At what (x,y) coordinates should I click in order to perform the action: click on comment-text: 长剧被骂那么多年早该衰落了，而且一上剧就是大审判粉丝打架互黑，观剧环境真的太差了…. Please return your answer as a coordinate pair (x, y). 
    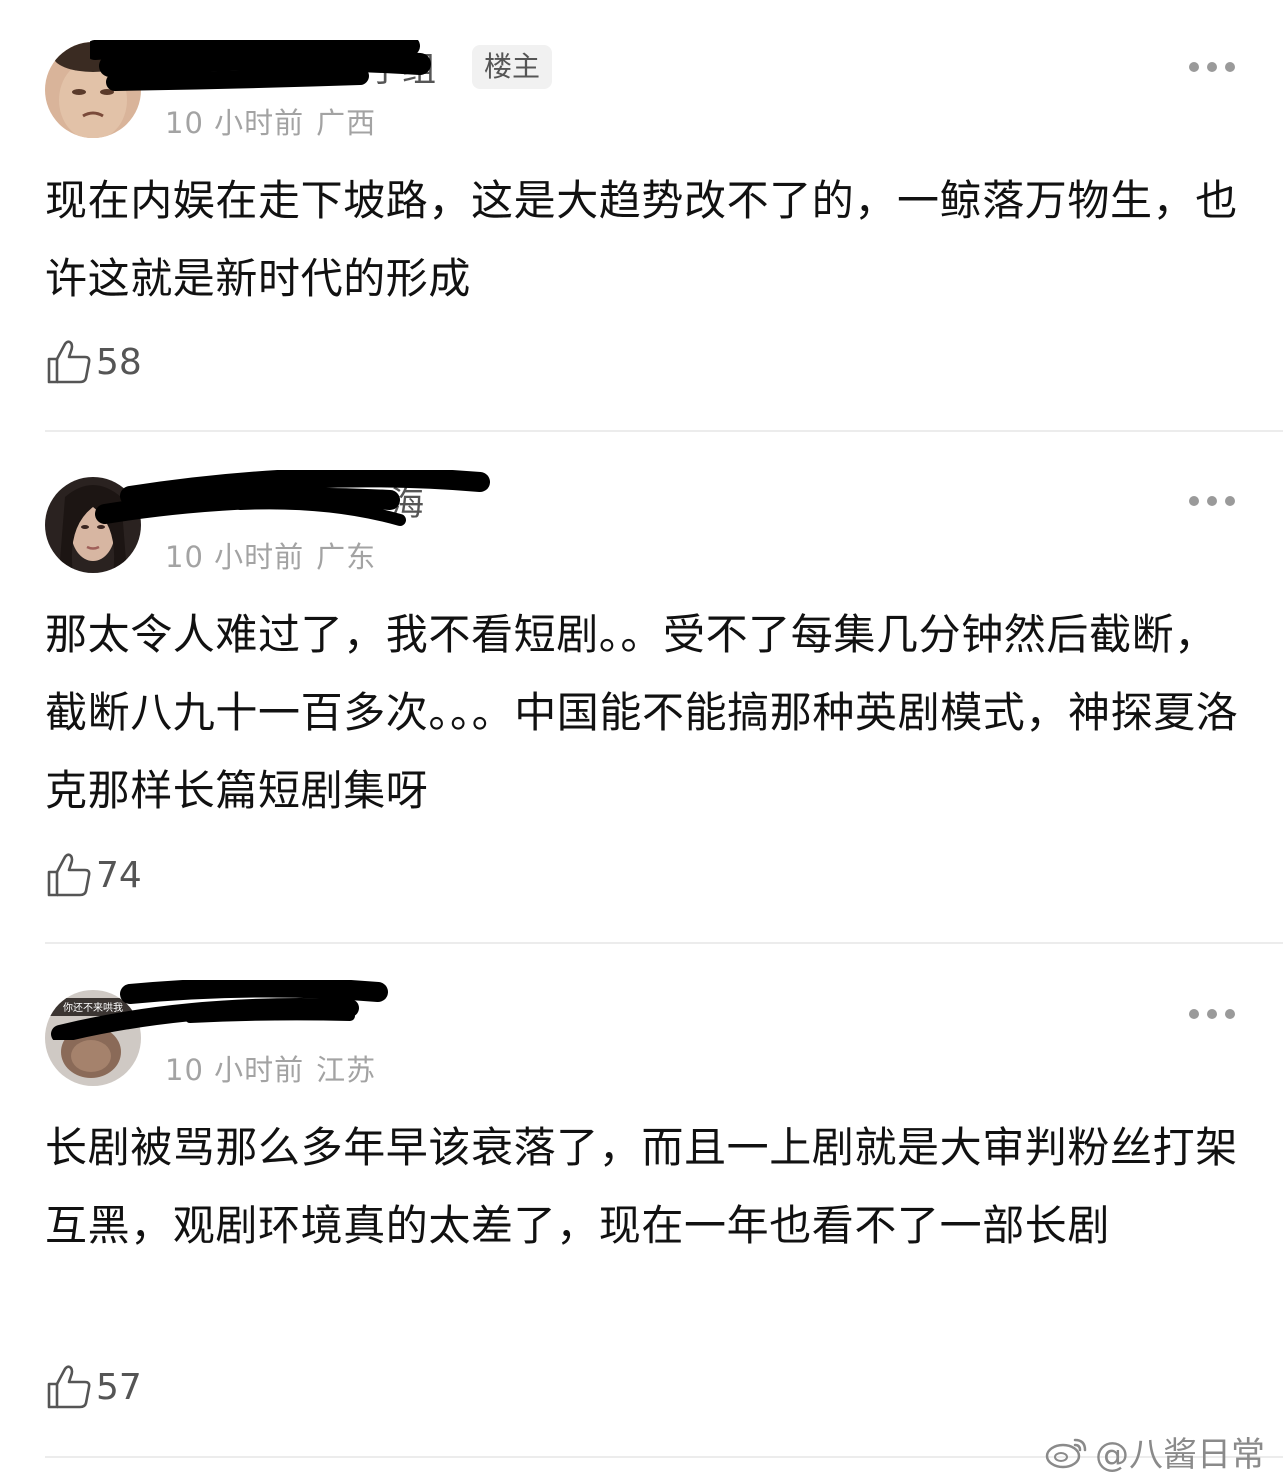
    Looking at the image, I should click on (641, 1186).